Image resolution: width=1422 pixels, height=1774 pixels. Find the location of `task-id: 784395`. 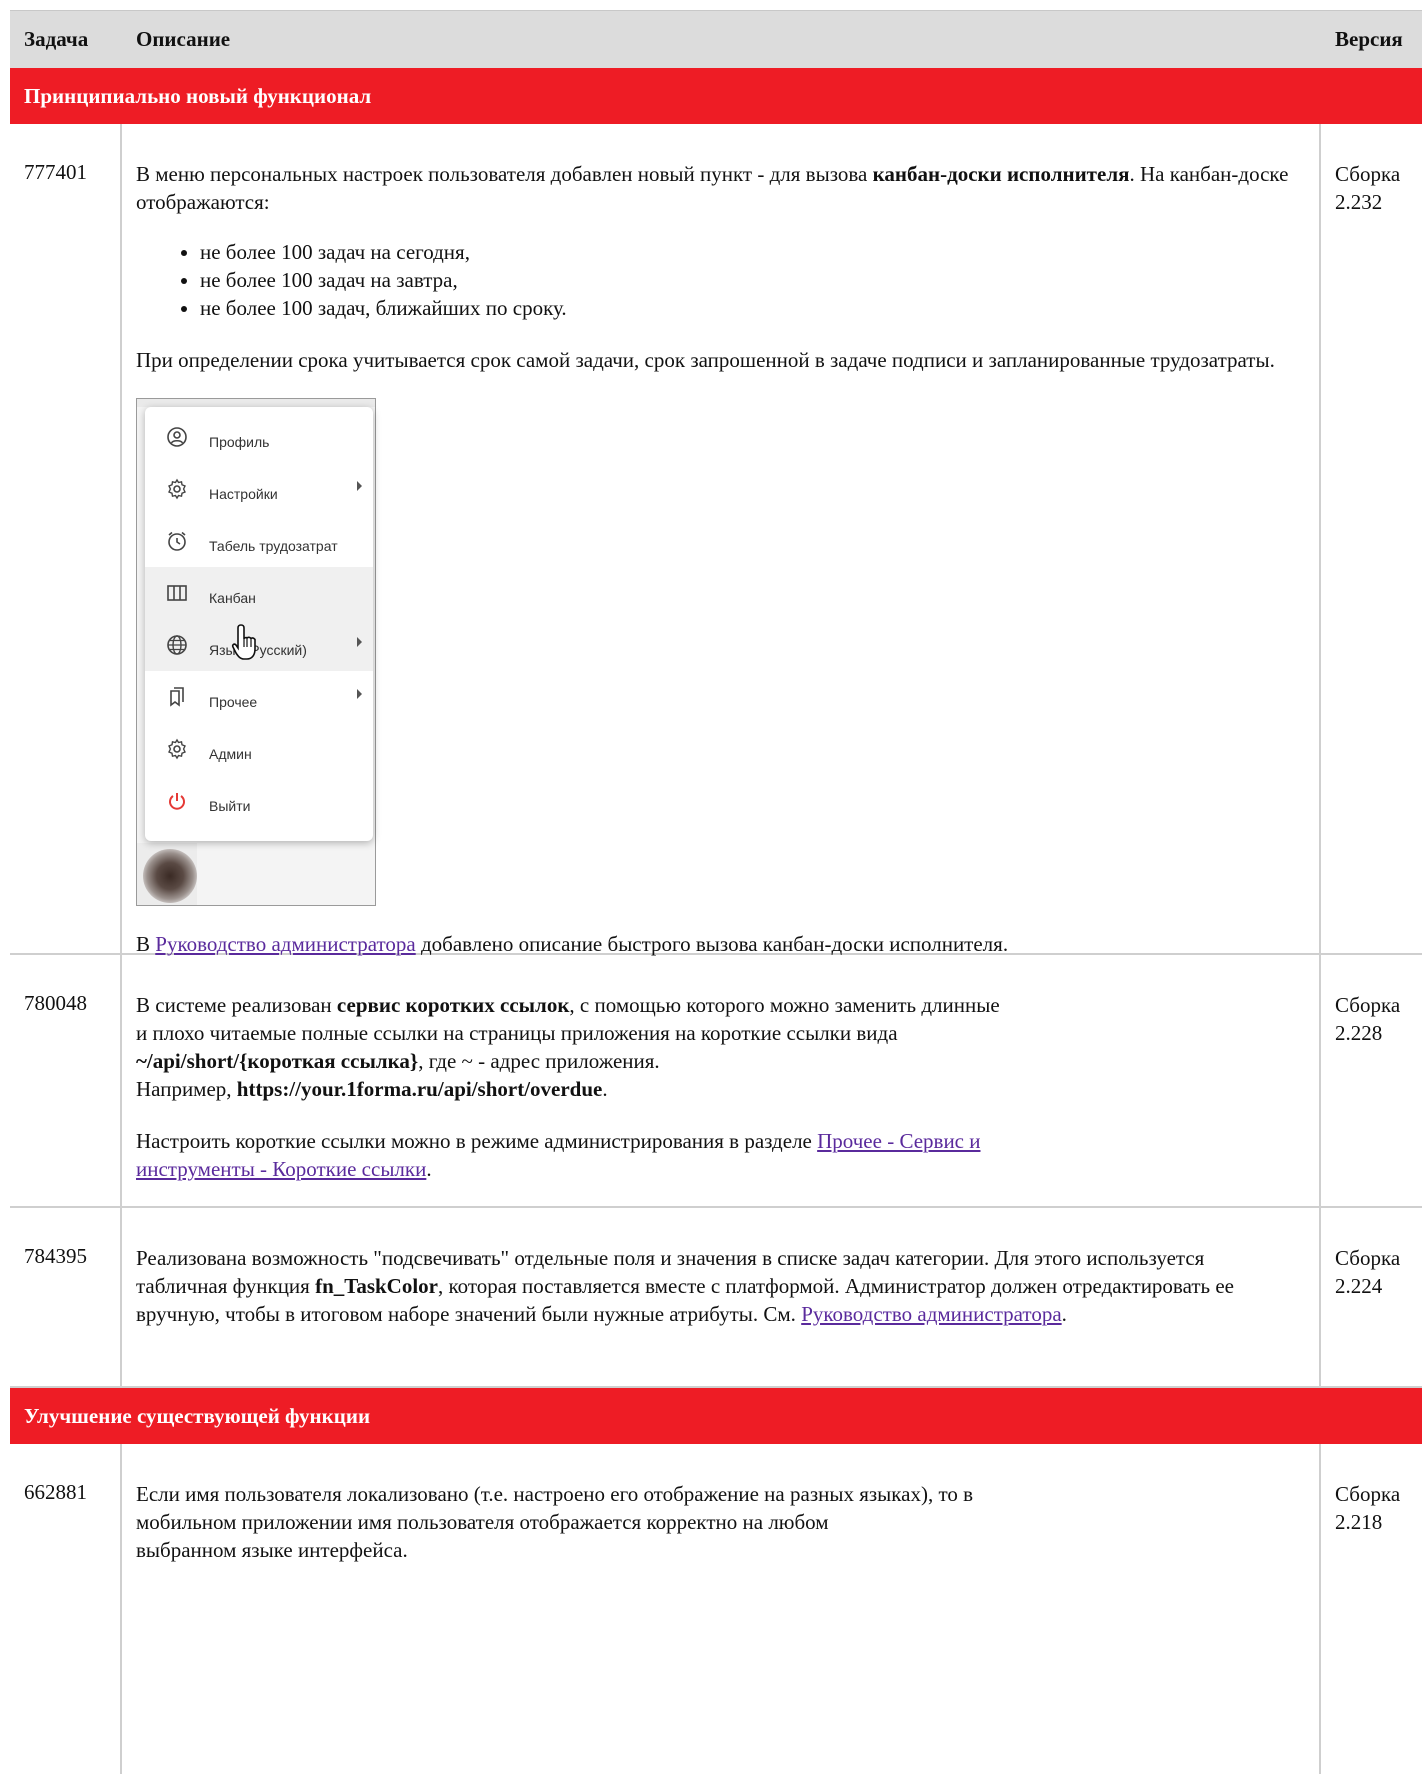

task-id: 784395 is located at coordinates (55, 1256).